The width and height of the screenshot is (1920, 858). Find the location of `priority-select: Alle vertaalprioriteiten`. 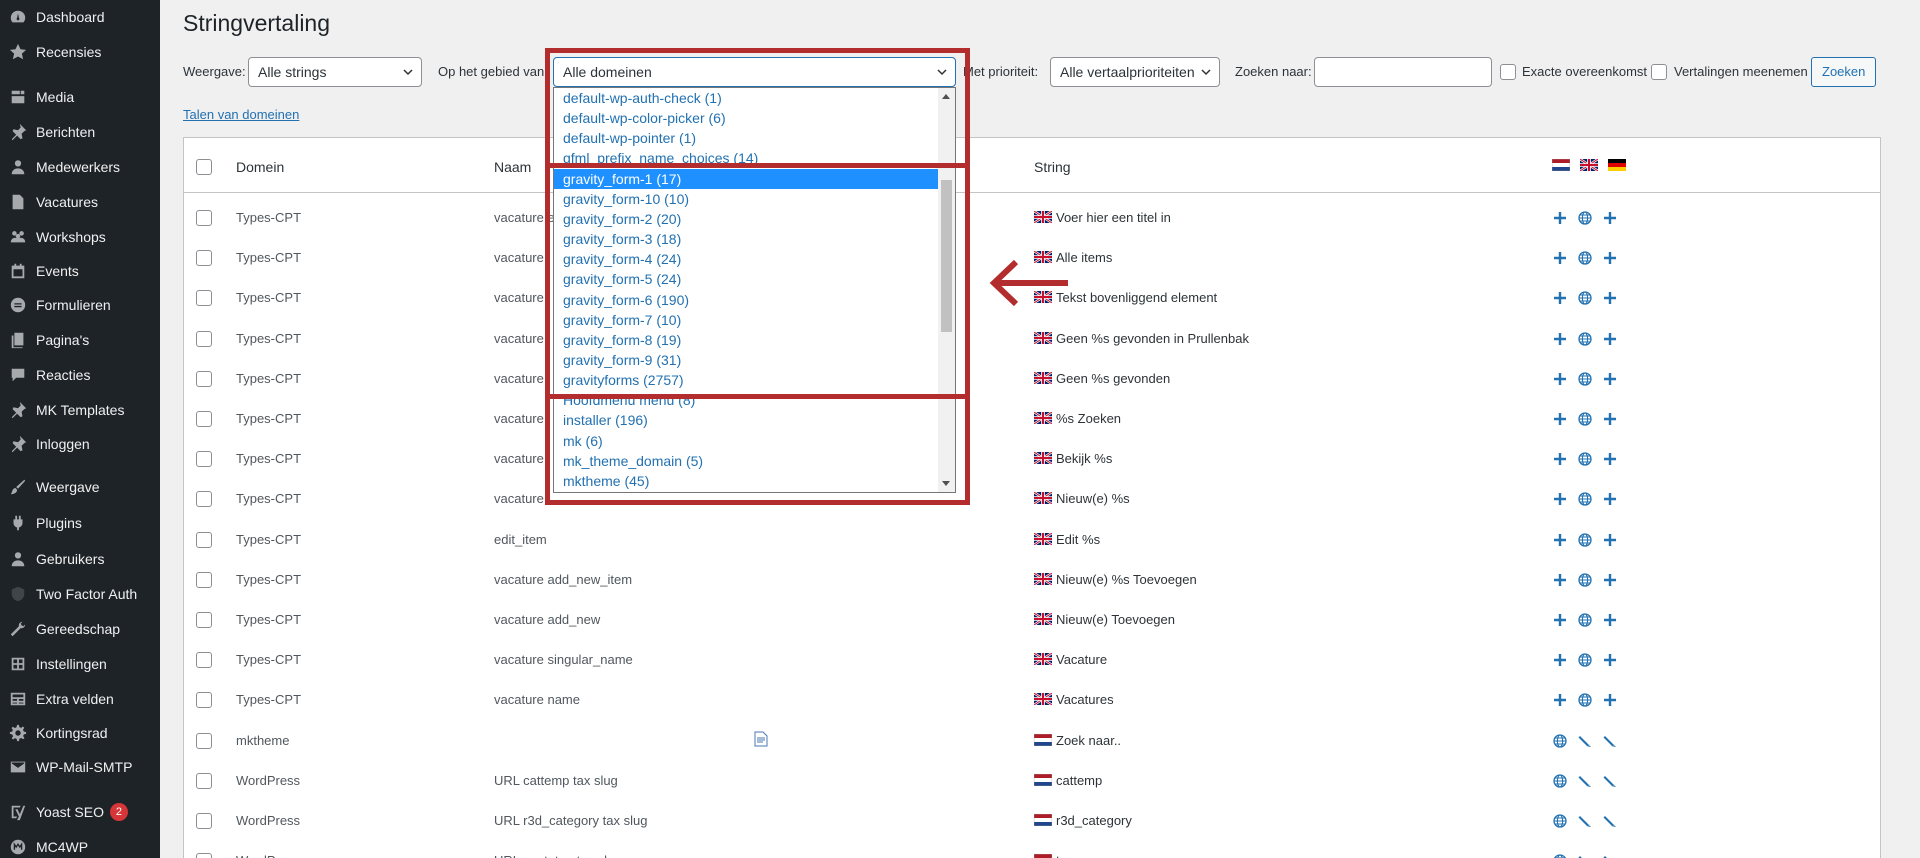

priority-select: Alle vertaalprioriteiten is located at coordinates (1135, 72).